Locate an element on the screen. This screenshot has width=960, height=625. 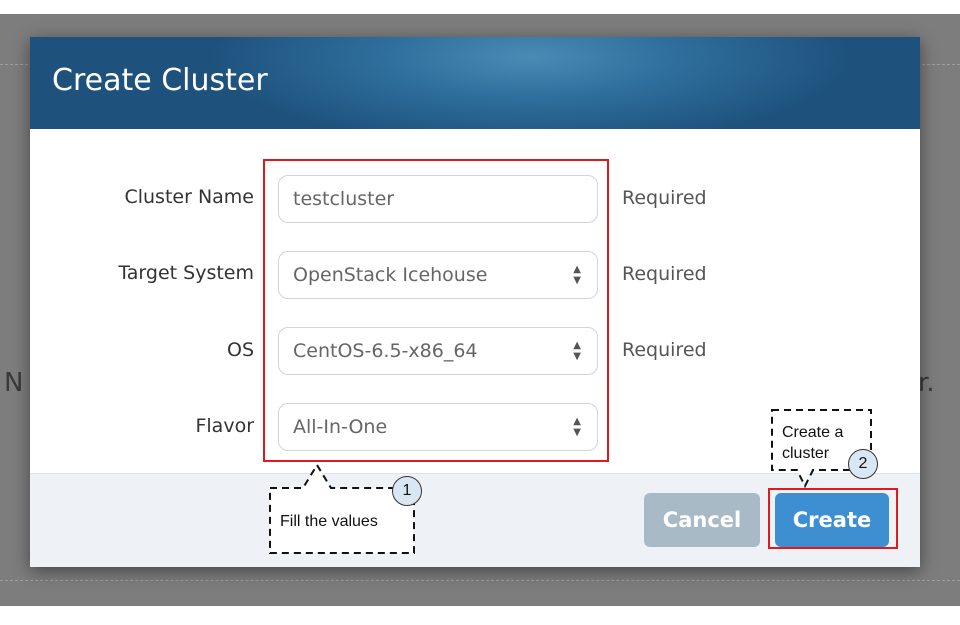
step-1-badge: 1 is located at coordinates (407, 491).